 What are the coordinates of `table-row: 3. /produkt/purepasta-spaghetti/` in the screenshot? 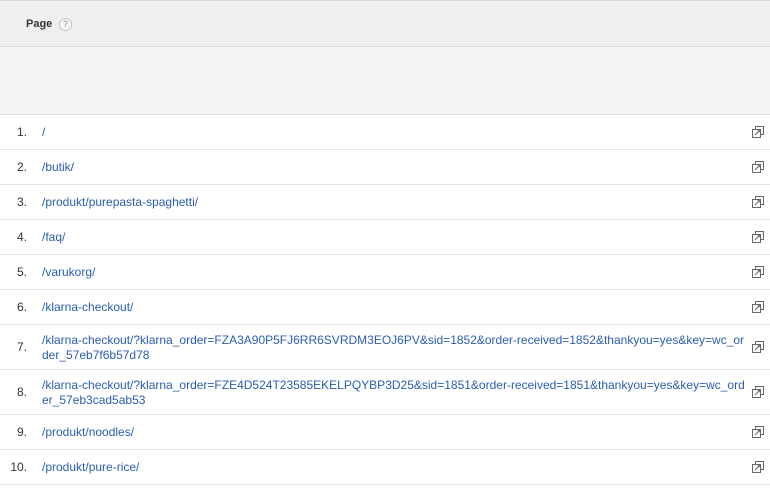 It's located at (385, 202).